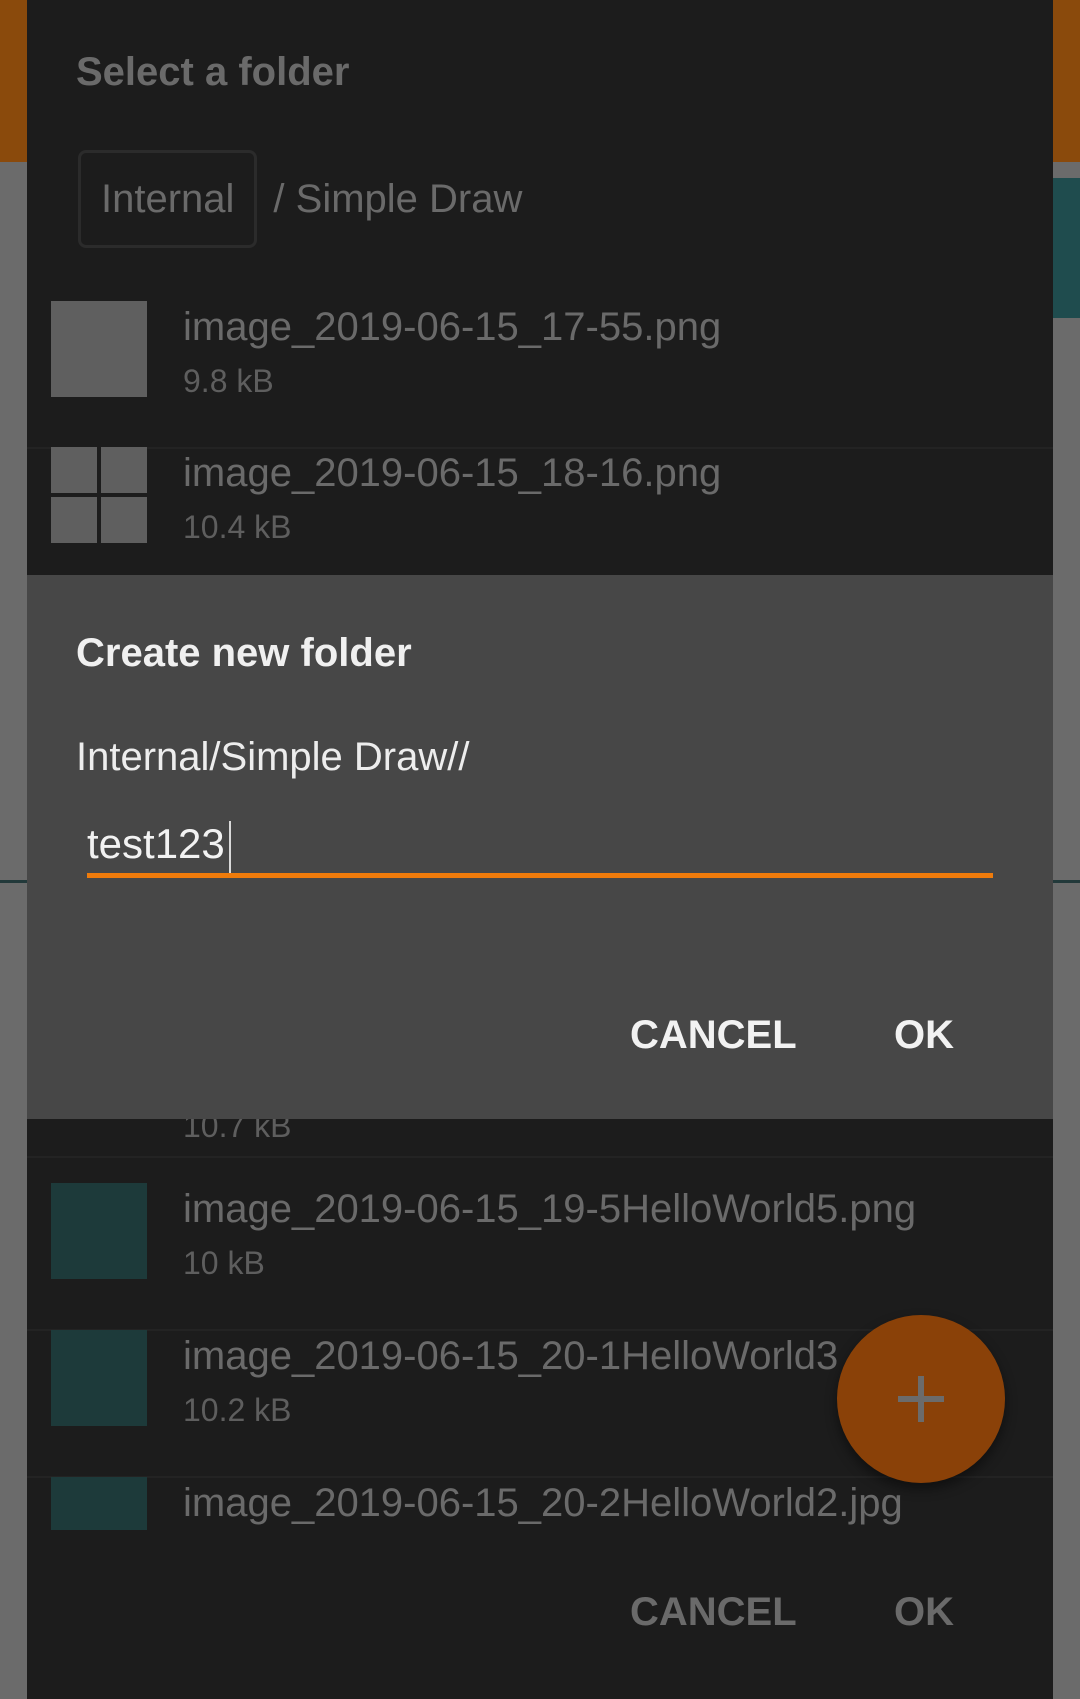 This screenshot has height=1699, width=1080. Describe the element at coordinates (224, 1263) in the screenshot. I see `file-size: 10 kB` at that location.